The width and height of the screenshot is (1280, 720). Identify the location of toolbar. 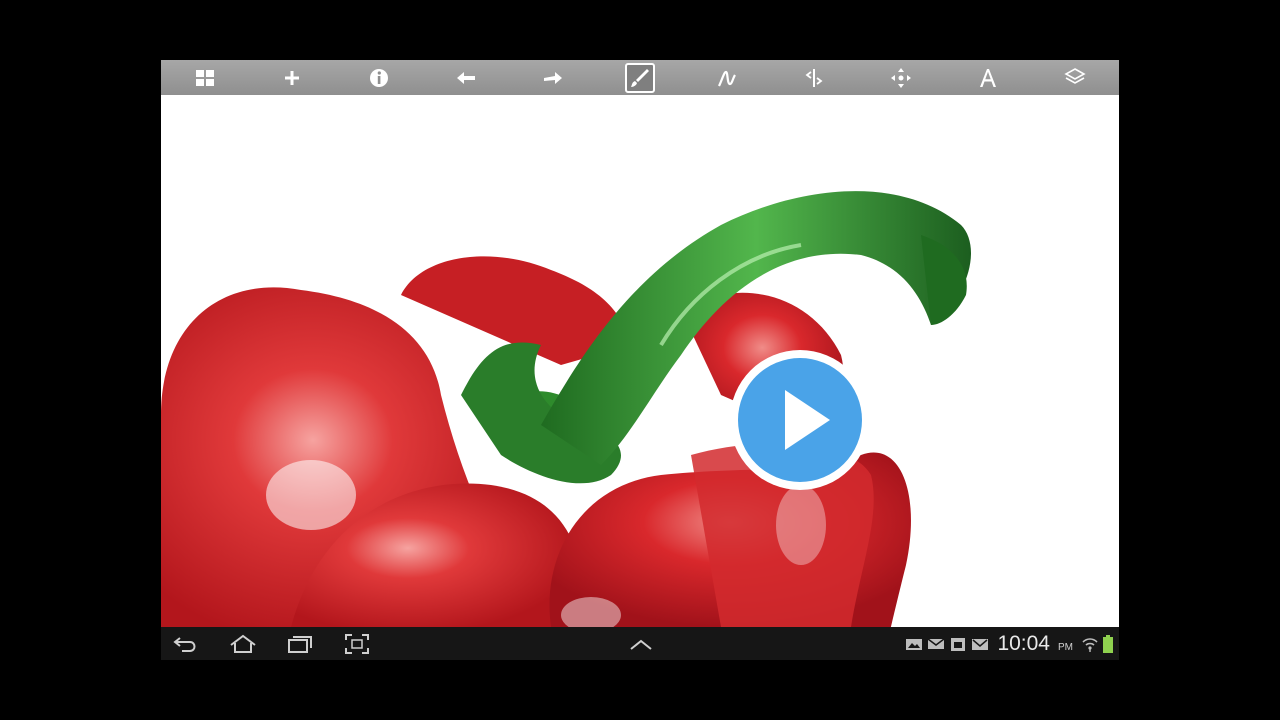
(640, 78).